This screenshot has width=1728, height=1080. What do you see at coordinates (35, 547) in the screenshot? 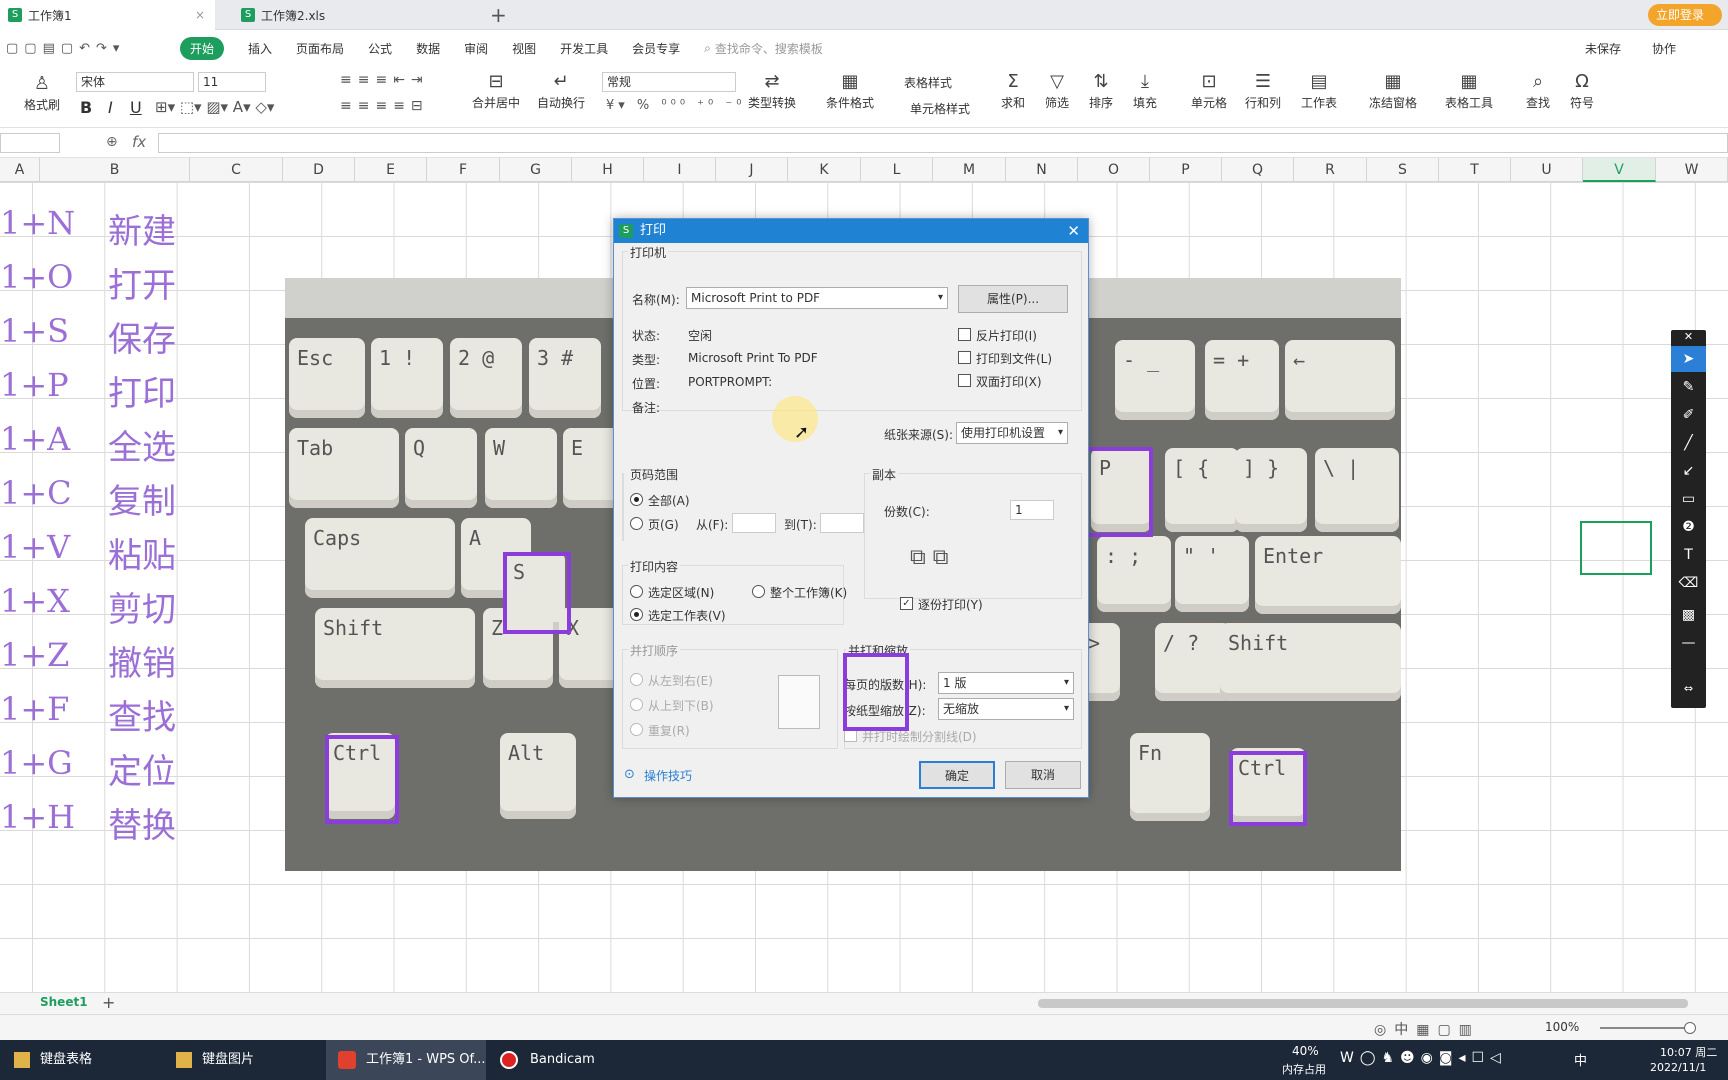
I see `cell-a: 1+V` at bounding box center [35, 547].